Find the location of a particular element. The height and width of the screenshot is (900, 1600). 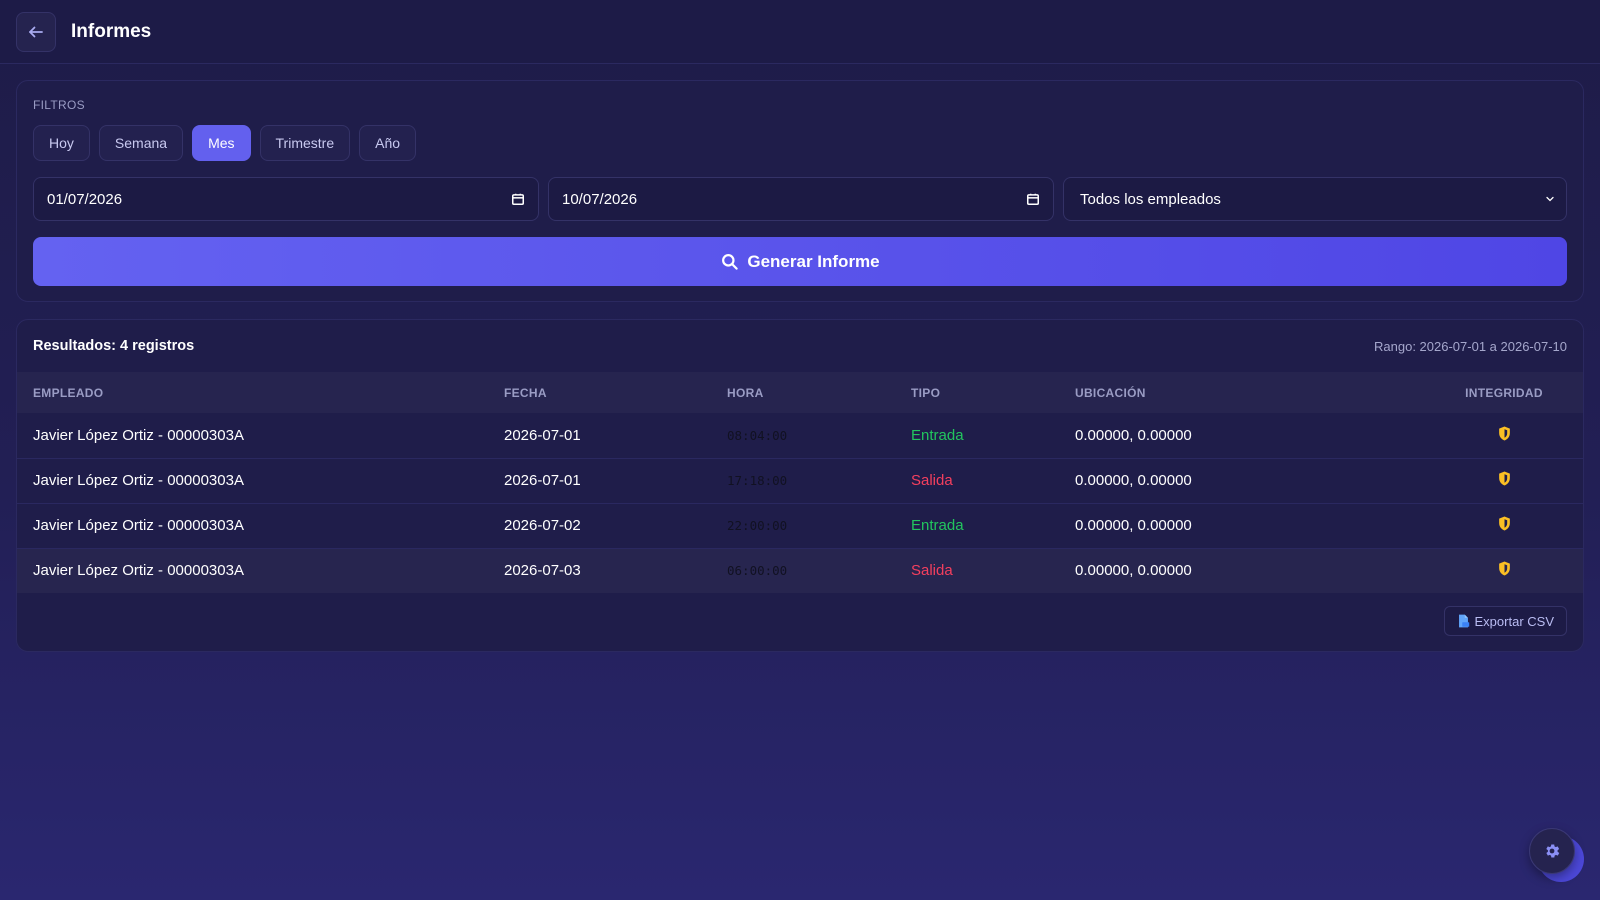

chevron-down-icon is located at coordinates (1550, 199).